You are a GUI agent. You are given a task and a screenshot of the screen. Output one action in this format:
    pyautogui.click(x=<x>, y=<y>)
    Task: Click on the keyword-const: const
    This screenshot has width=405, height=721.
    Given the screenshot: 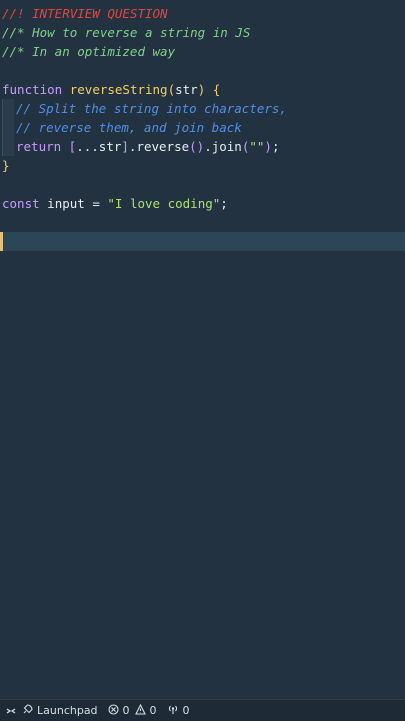 What is the action you would take?
    pyautogui.click(x=21, y=203)
    